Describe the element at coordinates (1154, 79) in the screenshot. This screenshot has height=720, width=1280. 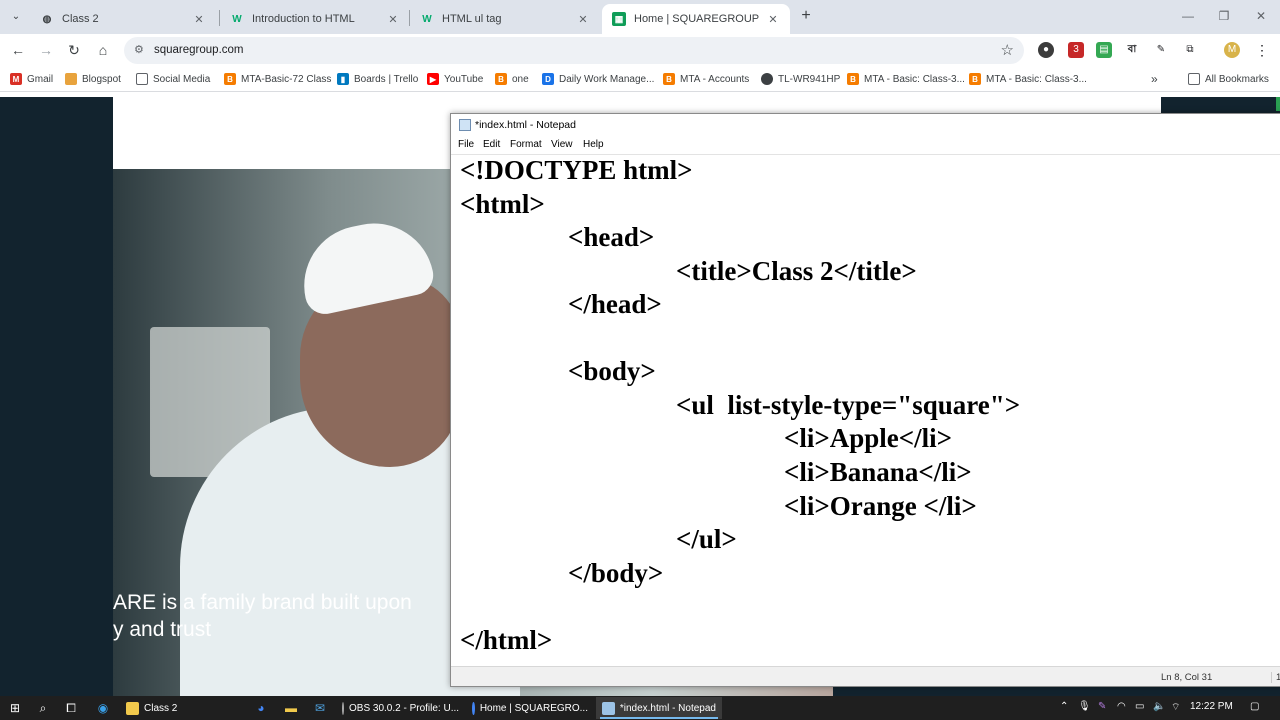
I see `more-bookmarks-chevron-icon: »` at that location.